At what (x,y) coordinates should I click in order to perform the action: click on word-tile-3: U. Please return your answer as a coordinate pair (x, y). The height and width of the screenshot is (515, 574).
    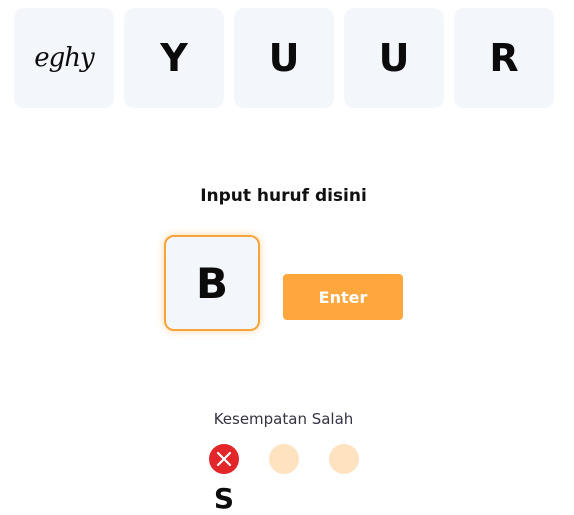
    Looking at the image, I should click on (284, 58).